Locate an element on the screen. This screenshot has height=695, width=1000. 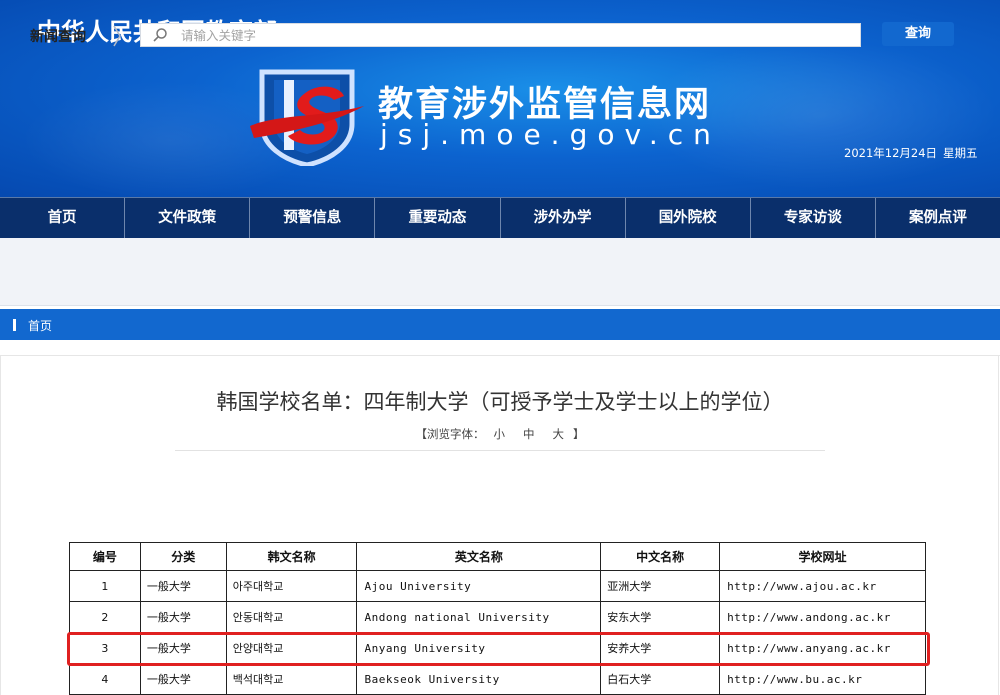
font-size-prefix: 【浏览字体： is located at coordinates (450, 434).